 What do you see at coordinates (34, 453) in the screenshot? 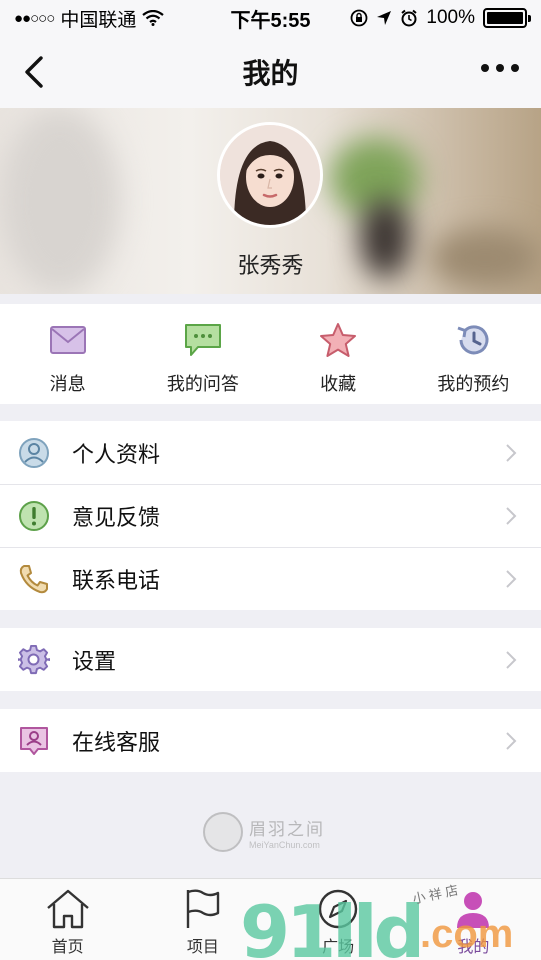
I see `user-icon` at bounding box center [34, 453].